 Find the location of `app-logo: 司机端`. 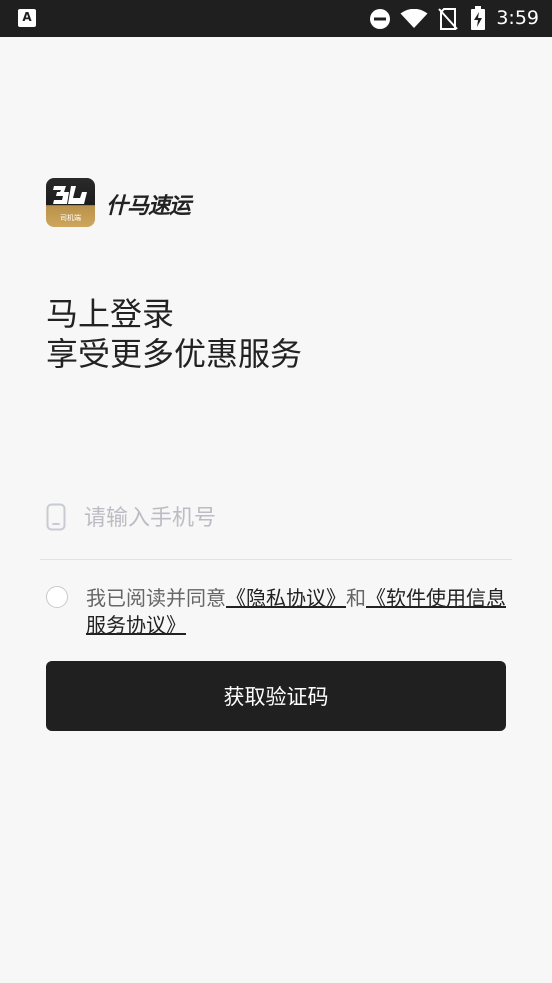

app-logo: 司机端 is located at coordinates (70, 202).